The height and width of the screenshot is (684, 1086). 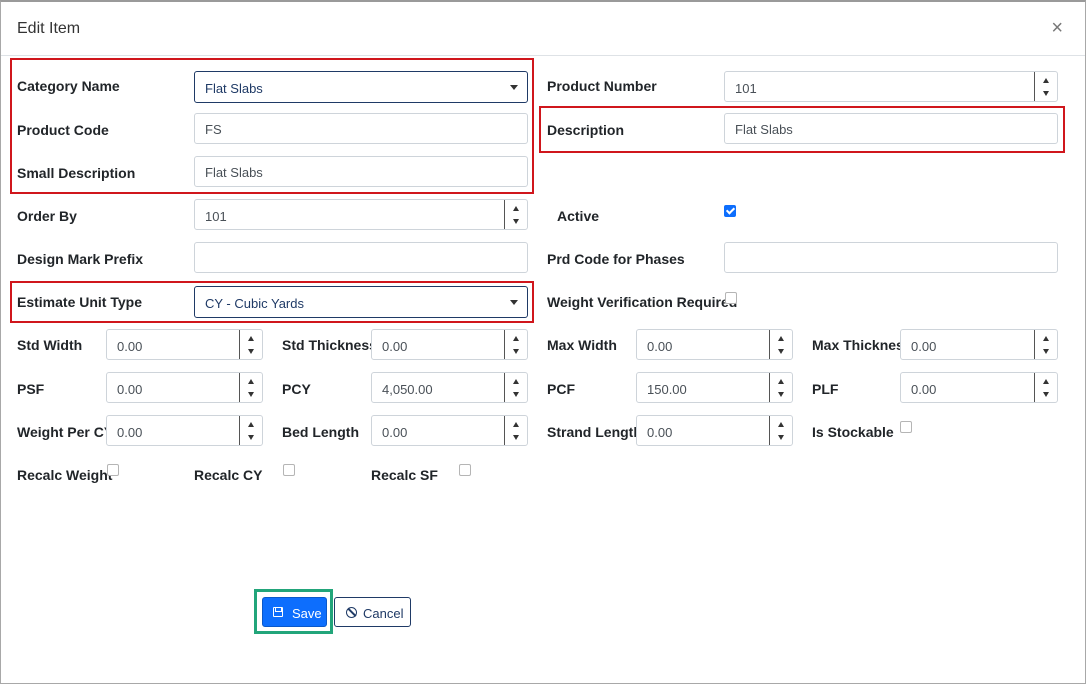 I want to click on weight-verification-required-label: Weight Verification Required, so click(x=642, y=302).